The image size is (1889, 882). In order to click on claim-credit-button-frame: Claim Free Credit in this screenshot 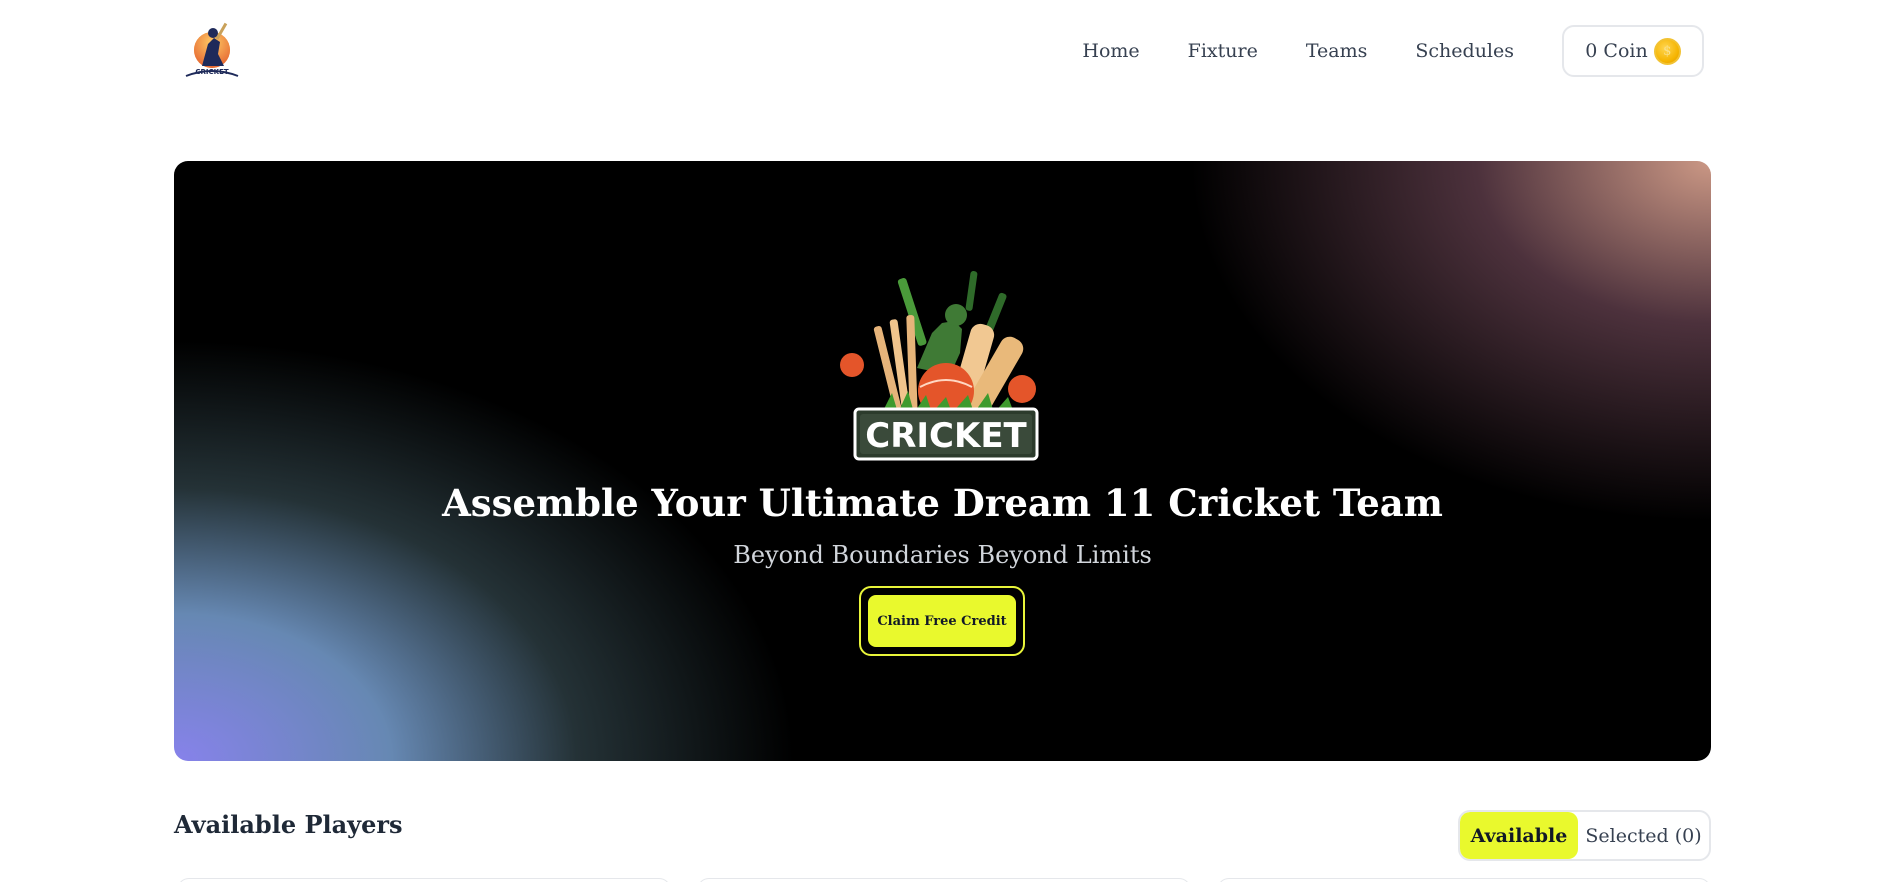, I will do `click(942, 621)`.